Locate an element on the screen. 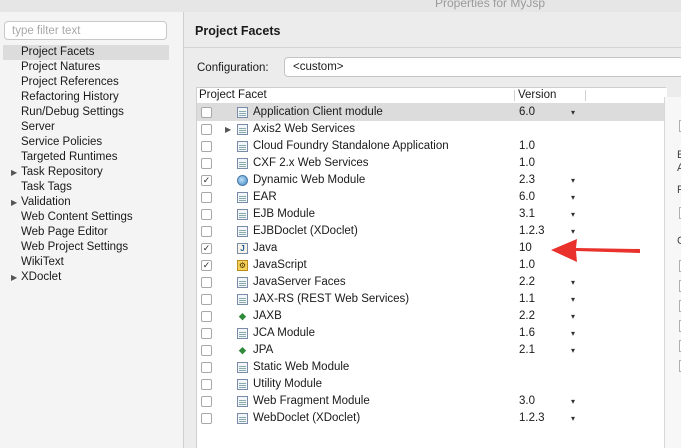 Image resolution: width=681 pixels, height=448 pixels. table-row: Cloud Foundry Standalone Application 1.0 is located at coordinates (432, 146).